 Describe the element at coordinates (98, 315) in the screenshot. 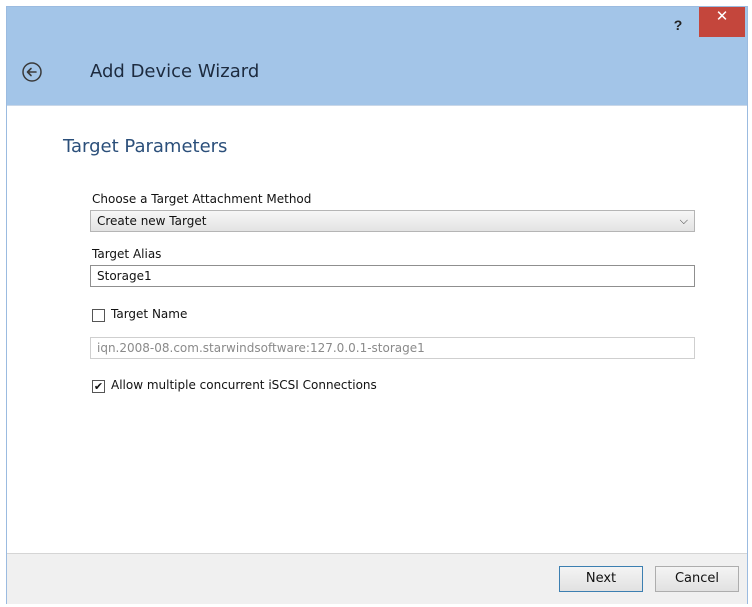

I see `target-name-checkbox` at that location.